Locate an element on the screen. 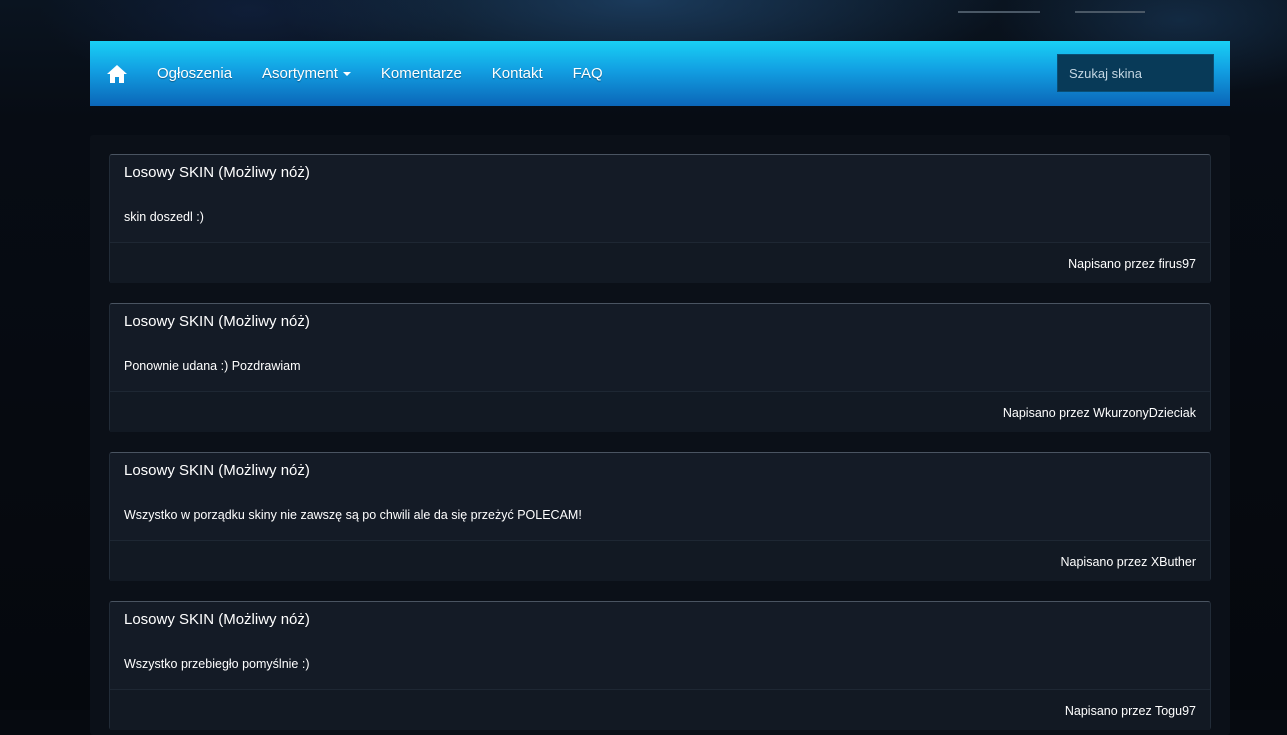  nav-announcements-label: Ogłoszenia is located at coordinates (195, 73).